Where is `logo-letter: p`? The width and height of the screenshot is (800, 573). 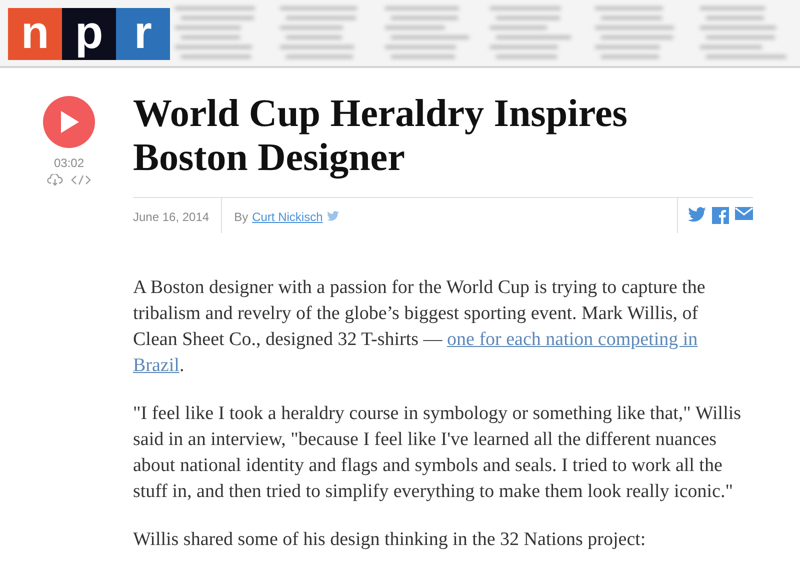
logo-letter: p is located at coordinates (89, 34).